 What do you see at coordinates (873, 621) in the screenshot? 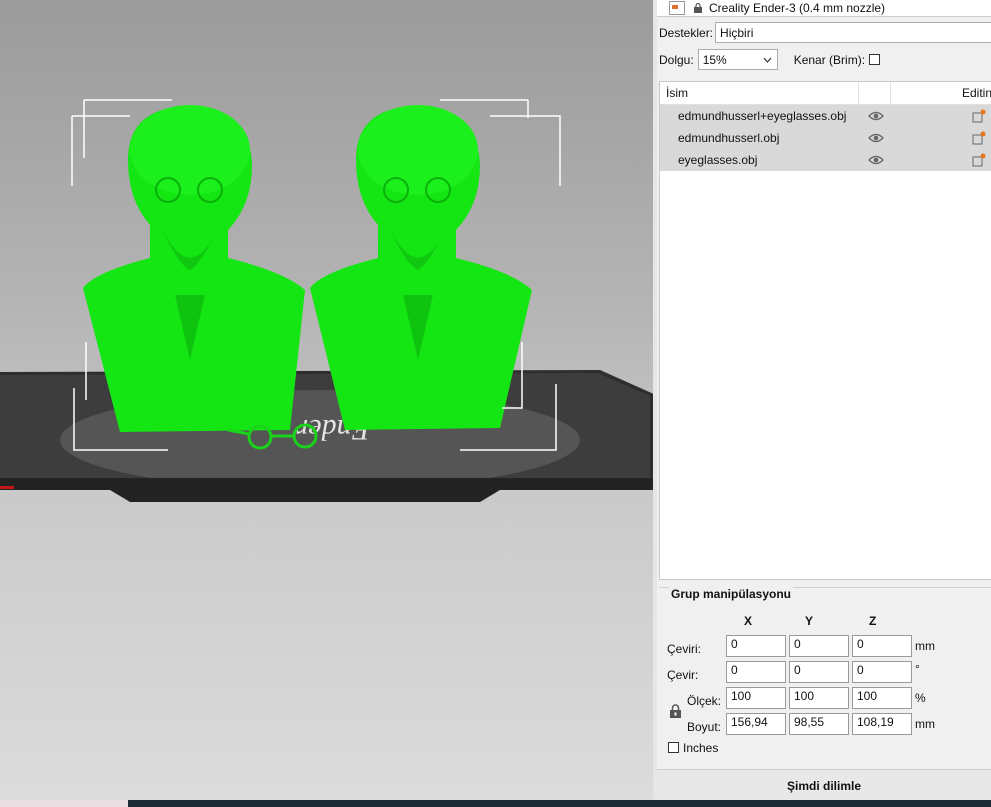
I see `axis-z-label: Z` at bounding box center [873, 621].